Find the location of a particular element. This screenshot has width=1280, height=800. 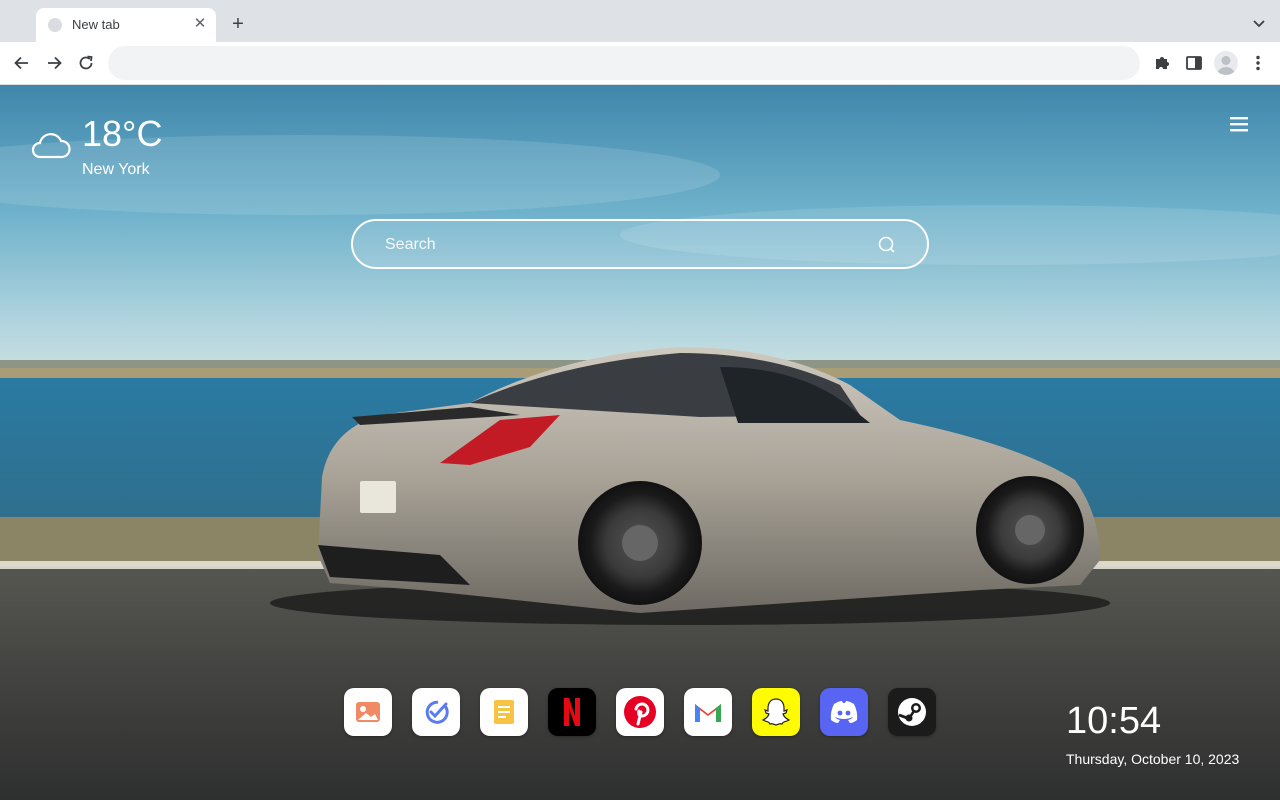

app-snapchat is located at coordinates (776, 712).